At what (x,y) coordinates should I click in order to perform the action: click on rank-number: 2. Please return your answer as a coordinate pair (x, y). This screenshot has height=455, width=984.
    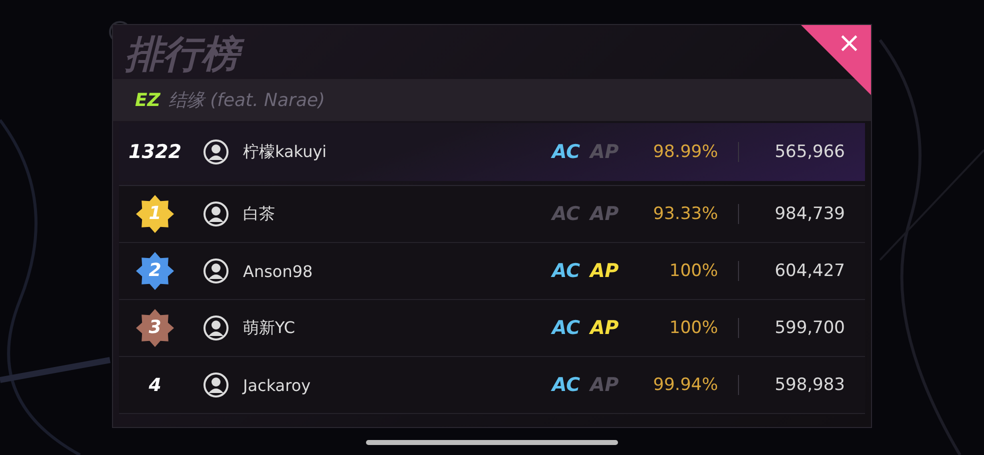
    Looking at the image, I should click on (155, 271).